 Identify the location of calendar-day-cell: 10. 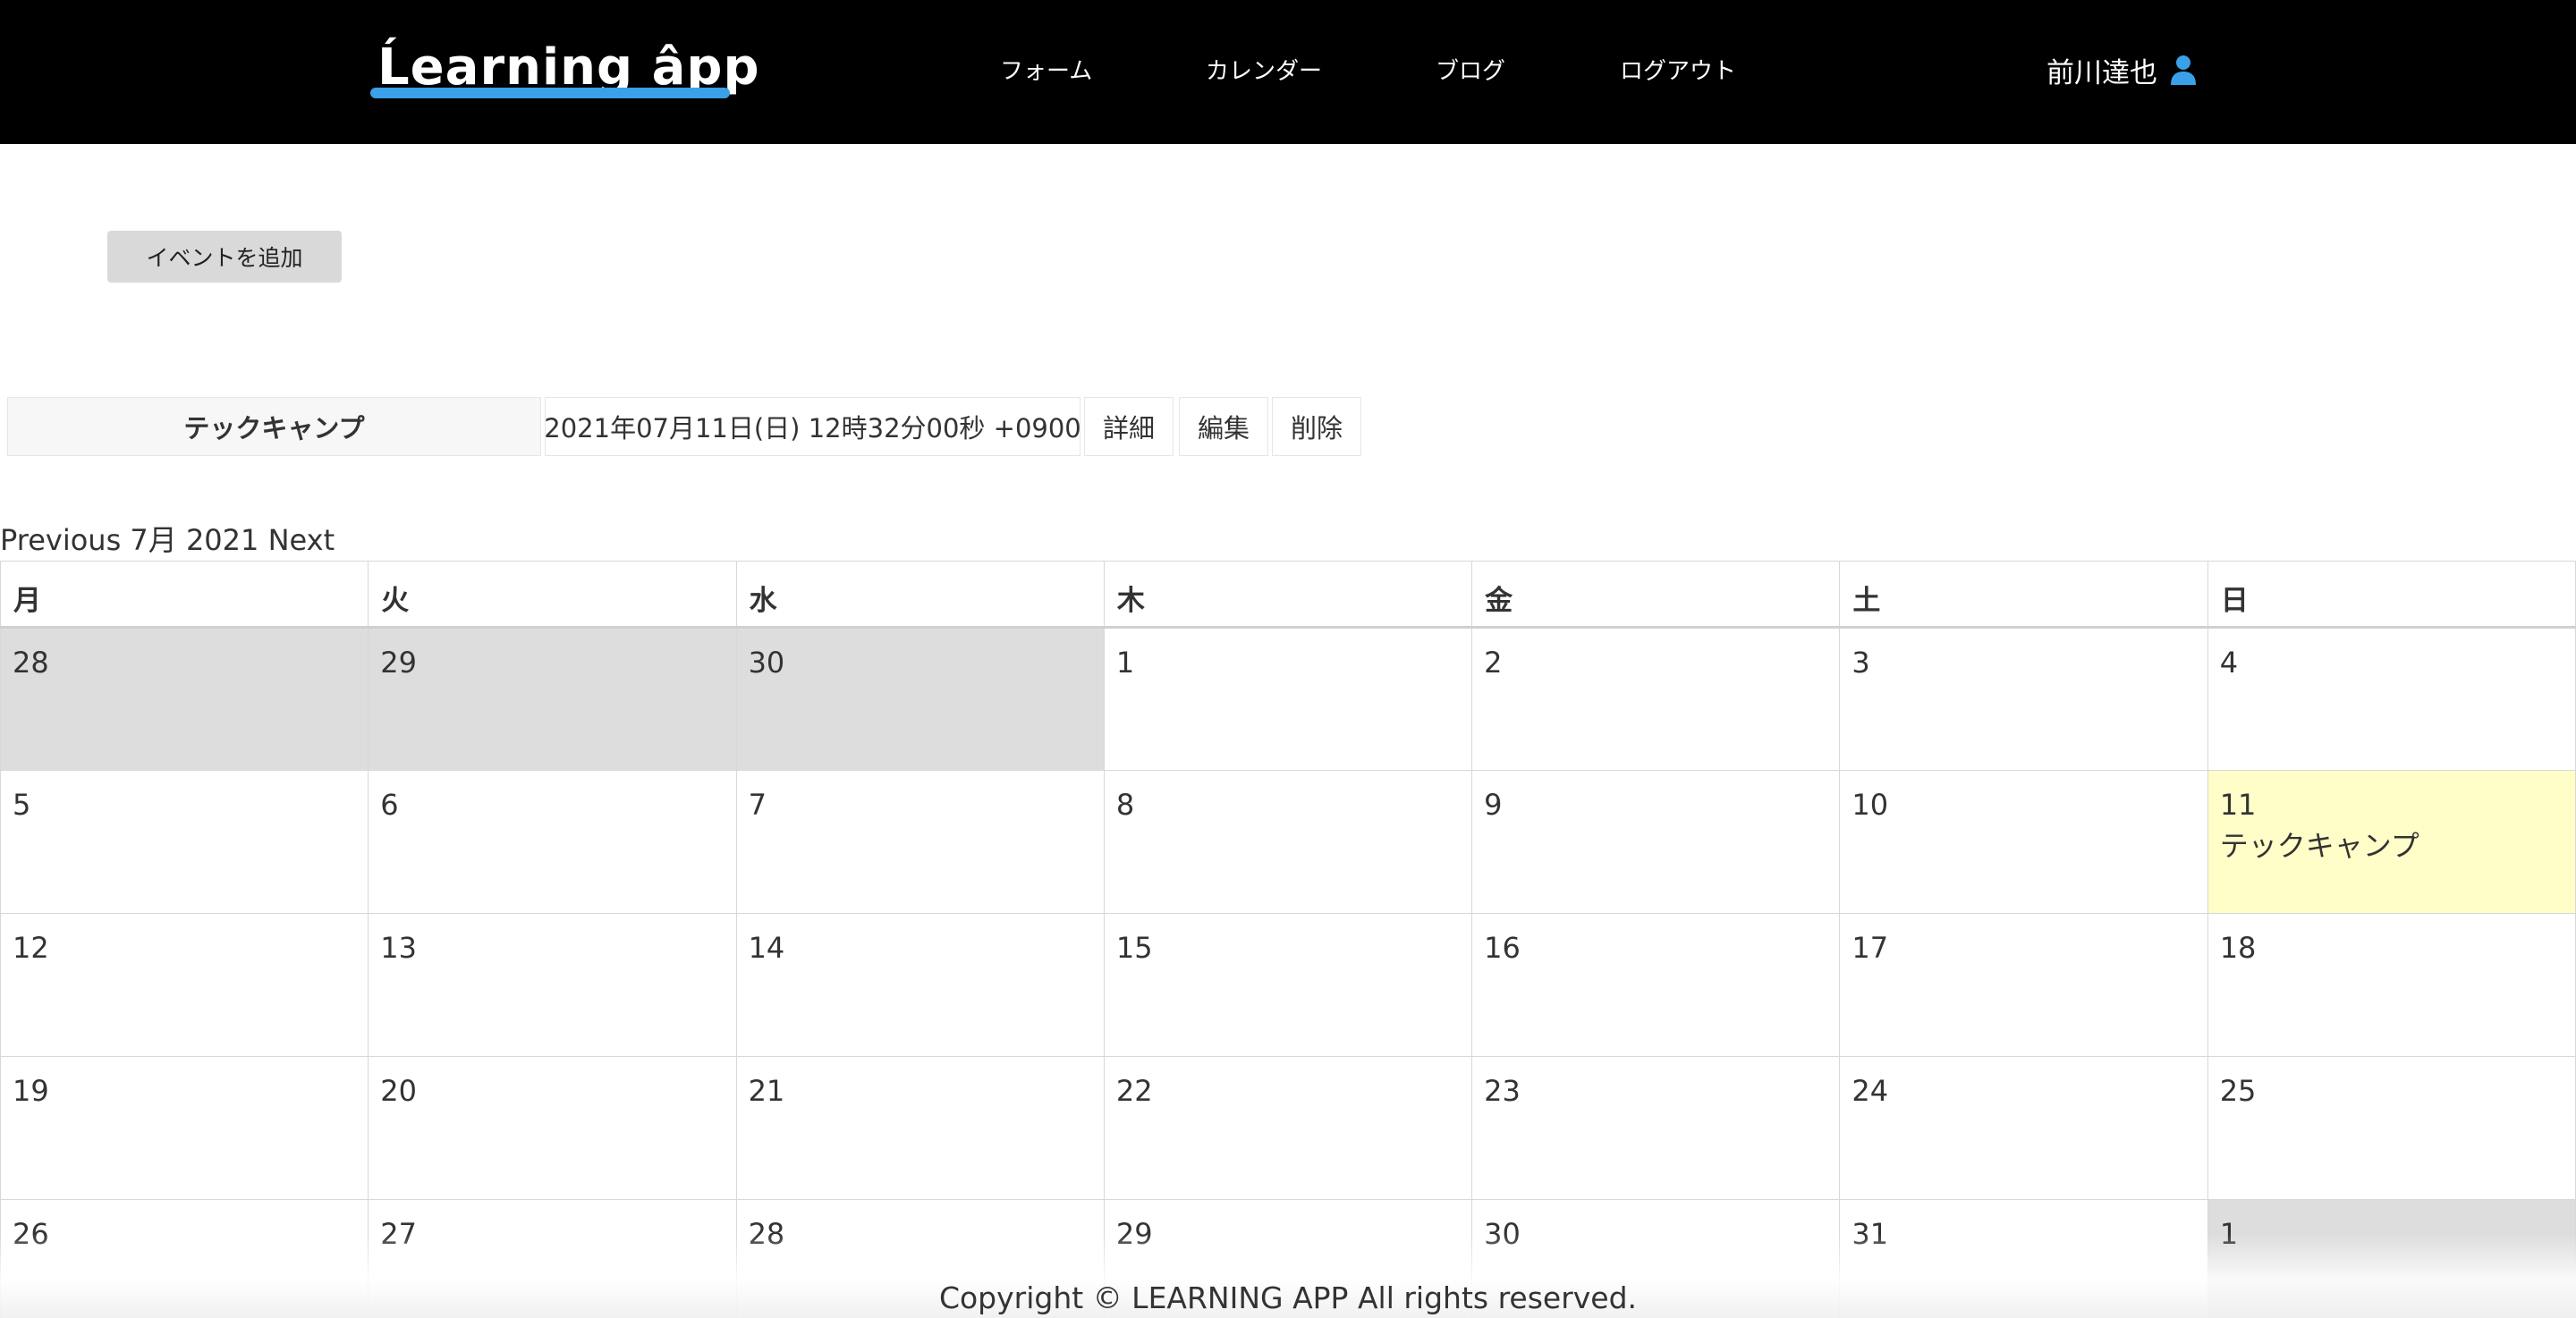
(2023, 842).